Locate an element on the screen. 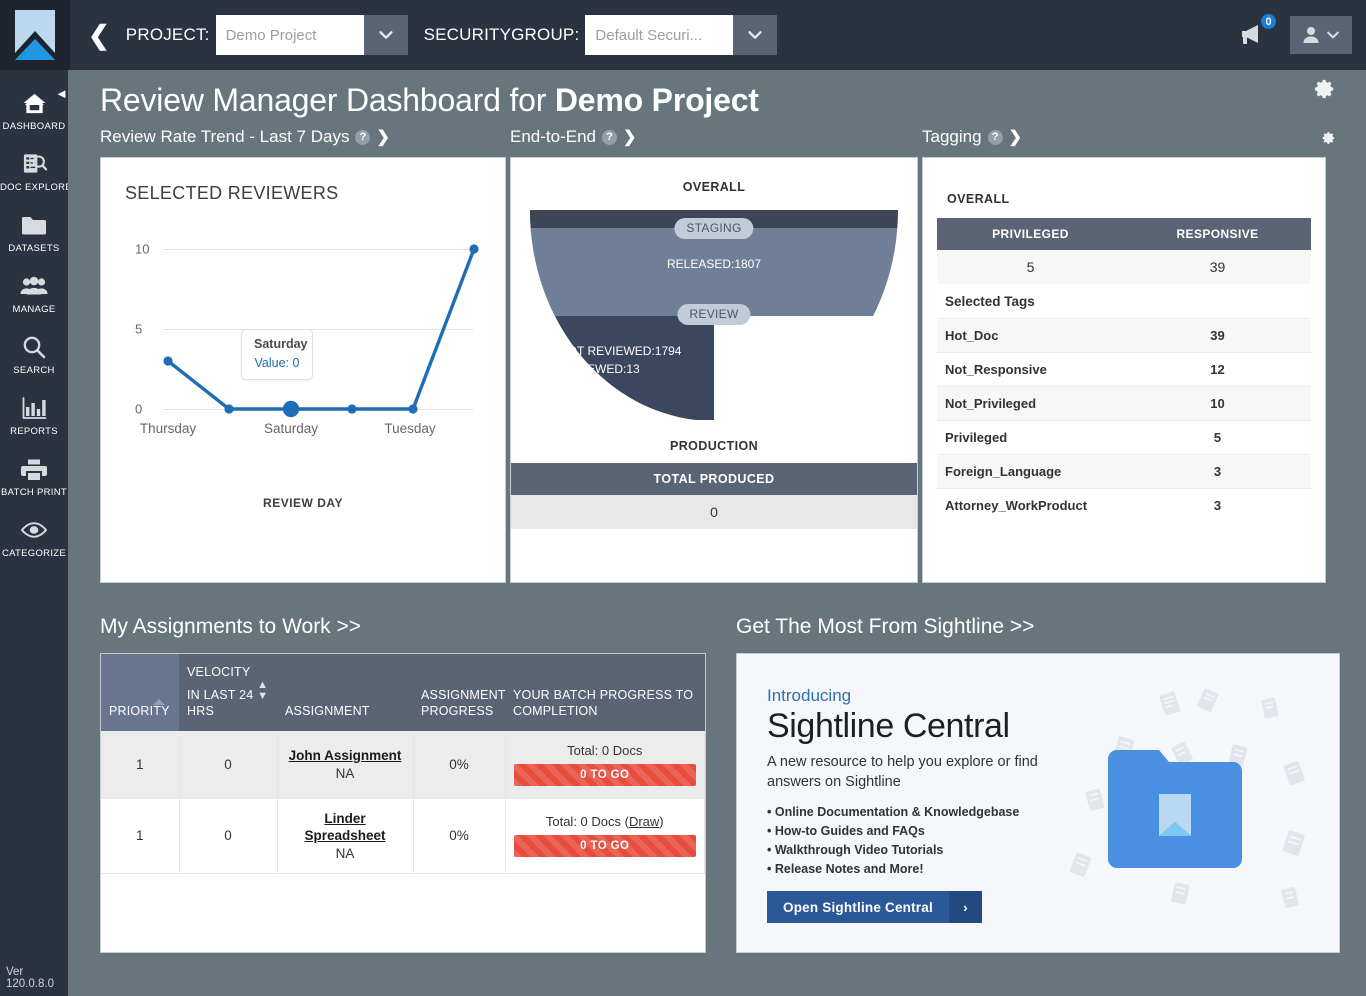 Image resolution: width=1366 pixels, height=996 pixels. sidebar-collapse-chevron-left-icon: ◄ is located at coordinates (61, 93).